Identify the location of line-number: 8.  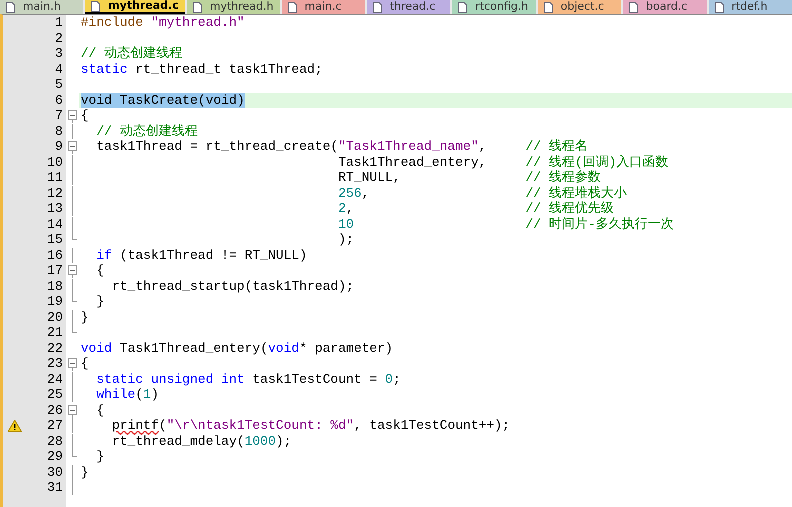
(59, 131).